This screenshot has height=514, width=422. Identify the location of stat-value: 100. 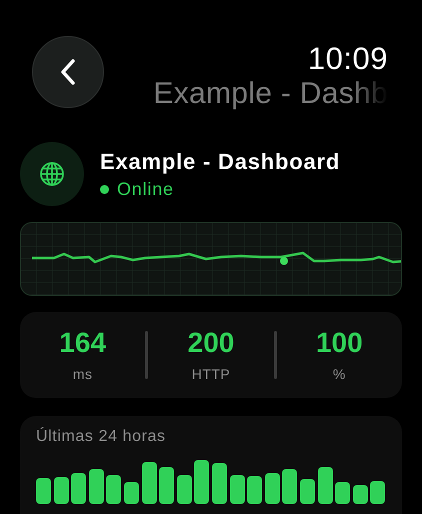
(339, 343).